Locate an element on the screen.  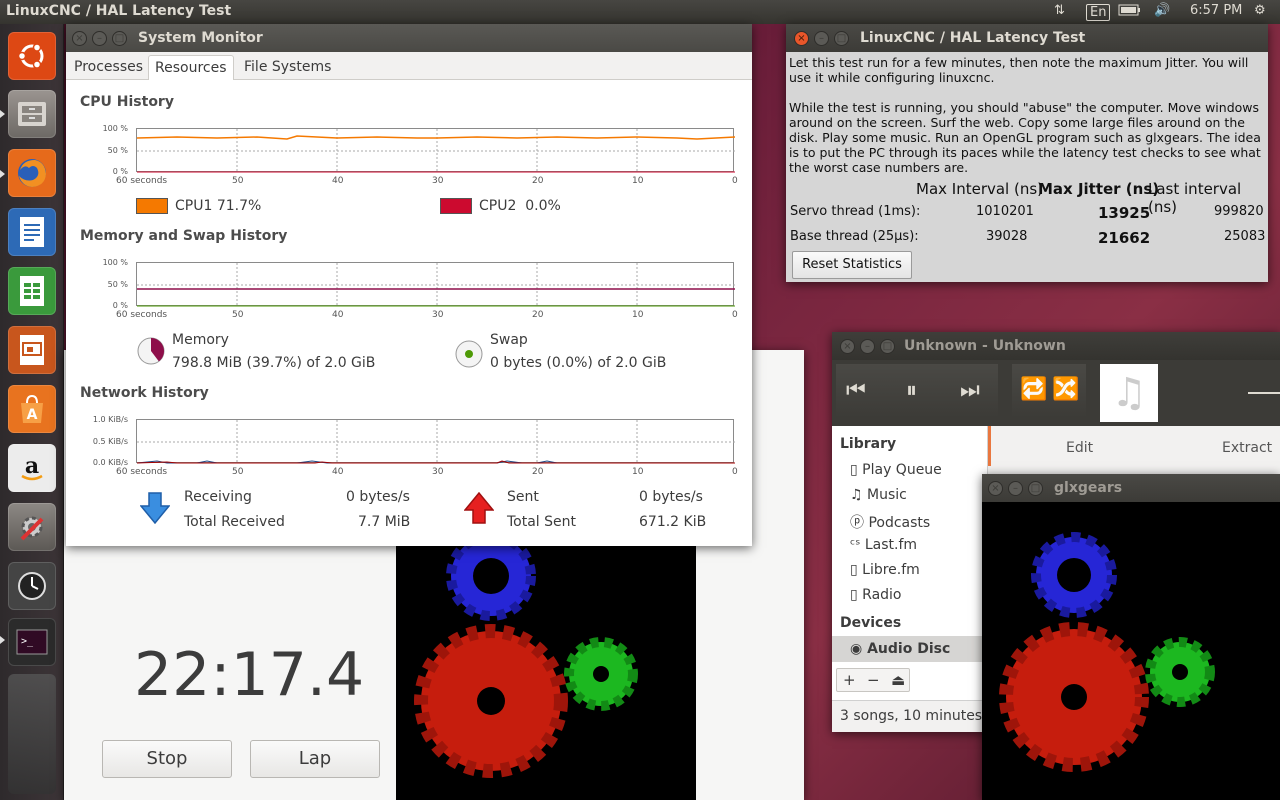
next-icon: ⏭ is located at coordinates (970, 390).